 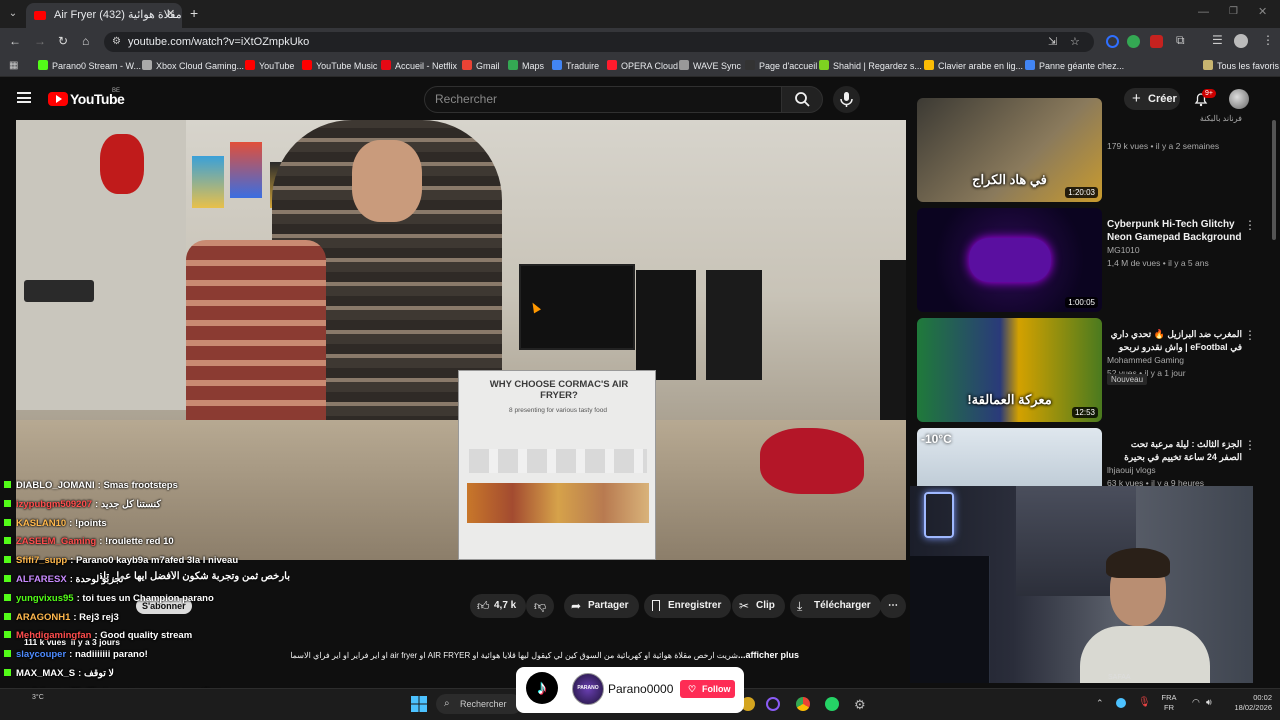 I want to click on bookmark-item: WAVE Sync, so click(x=710, y=65).